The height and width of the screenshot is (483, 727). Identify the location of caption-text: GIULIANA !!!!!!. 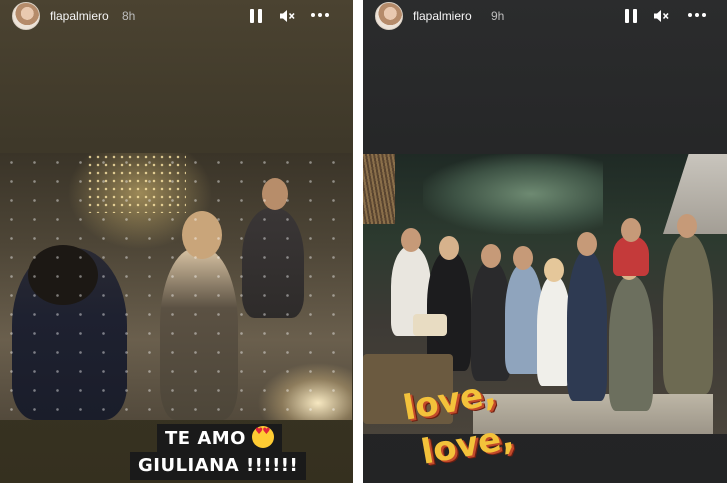
(218, 465).